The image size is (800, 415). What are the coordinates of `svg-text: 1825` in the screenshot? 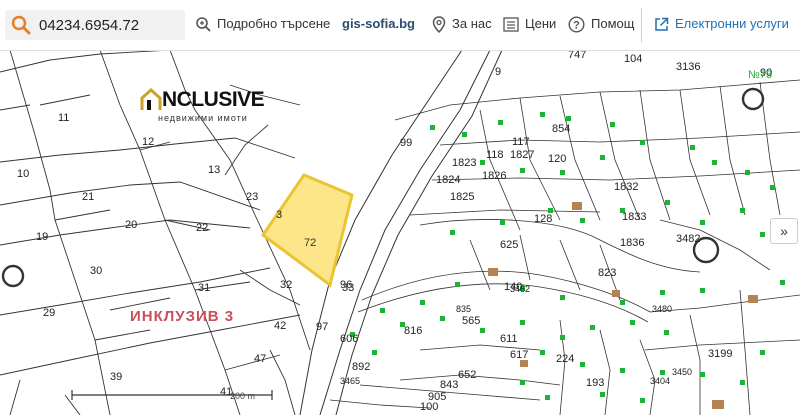 It's located at (462, 197).